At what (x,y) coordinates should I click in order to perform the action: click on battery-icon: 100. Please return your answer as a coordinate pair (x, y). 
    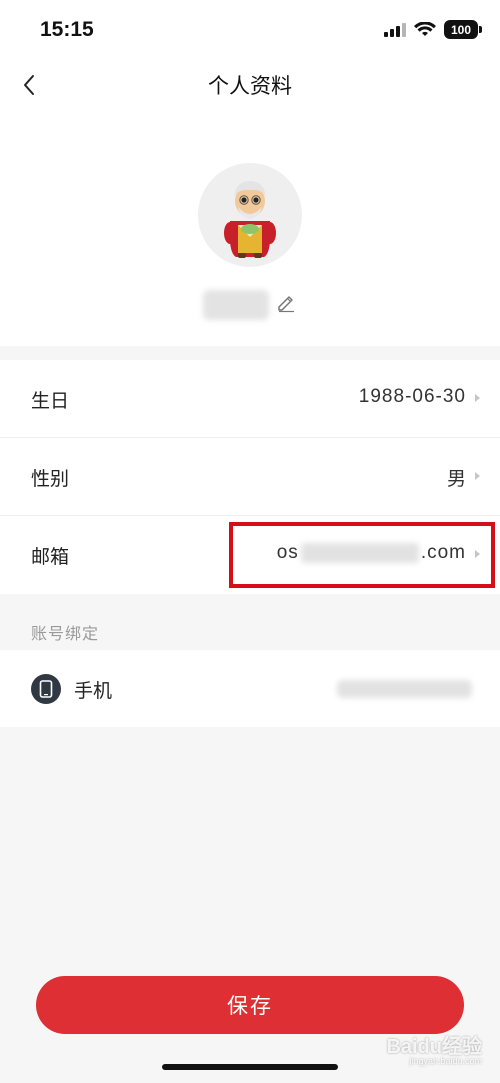
    Looking at the image, I should click on (463, 29).